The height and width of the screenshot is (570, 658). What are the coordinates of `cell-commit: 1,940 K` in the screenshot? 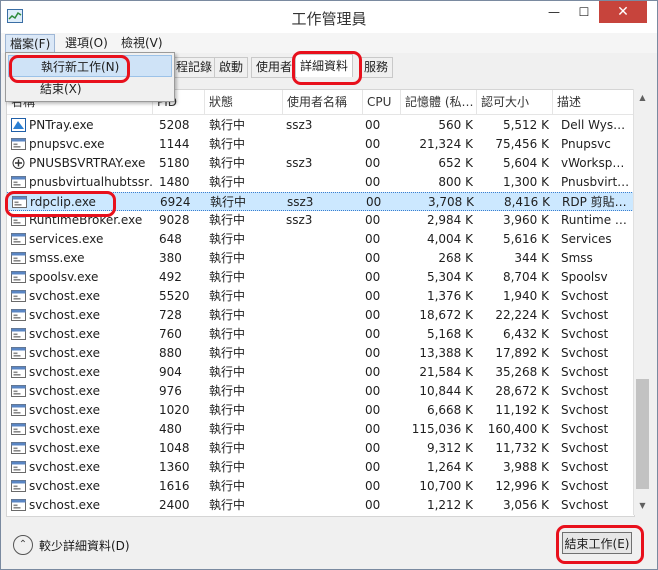 It's located at (525, 296).